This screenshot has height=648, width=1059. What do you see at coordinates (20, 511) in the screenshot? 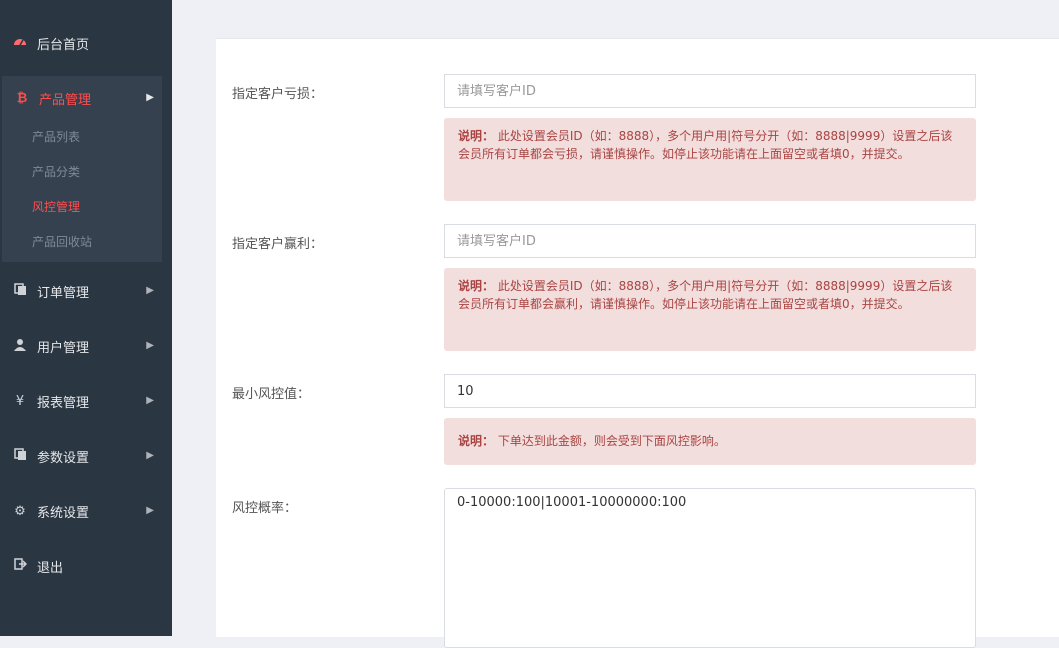
I see `gears-icon: ⚙` at bounding box center [20, 511].